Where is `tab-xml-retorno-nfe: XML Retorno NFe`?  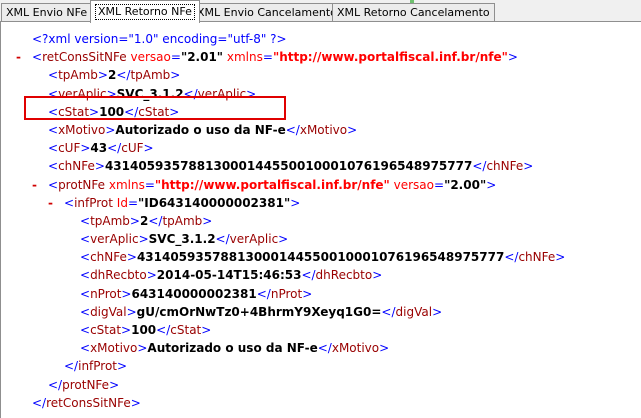 tab-xml-retorno-nfe: XML Retorno NFe is located at coordinates (145, 11).